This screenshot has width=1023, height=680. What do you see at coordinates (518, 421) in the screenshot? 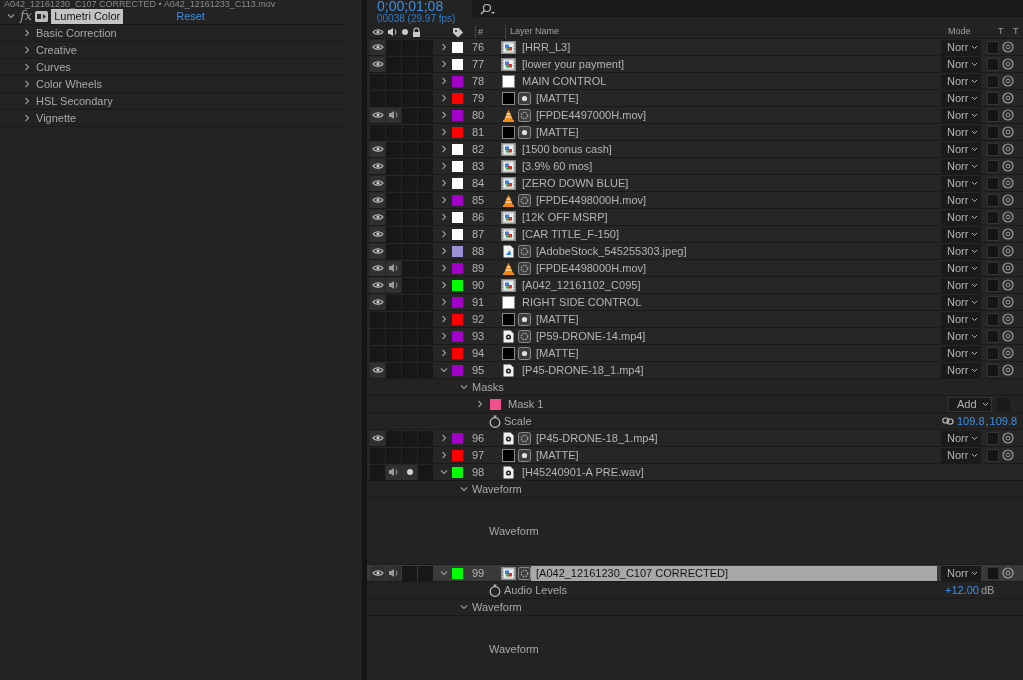
I see `property-label: Scale` at bounding box center [518, 421].